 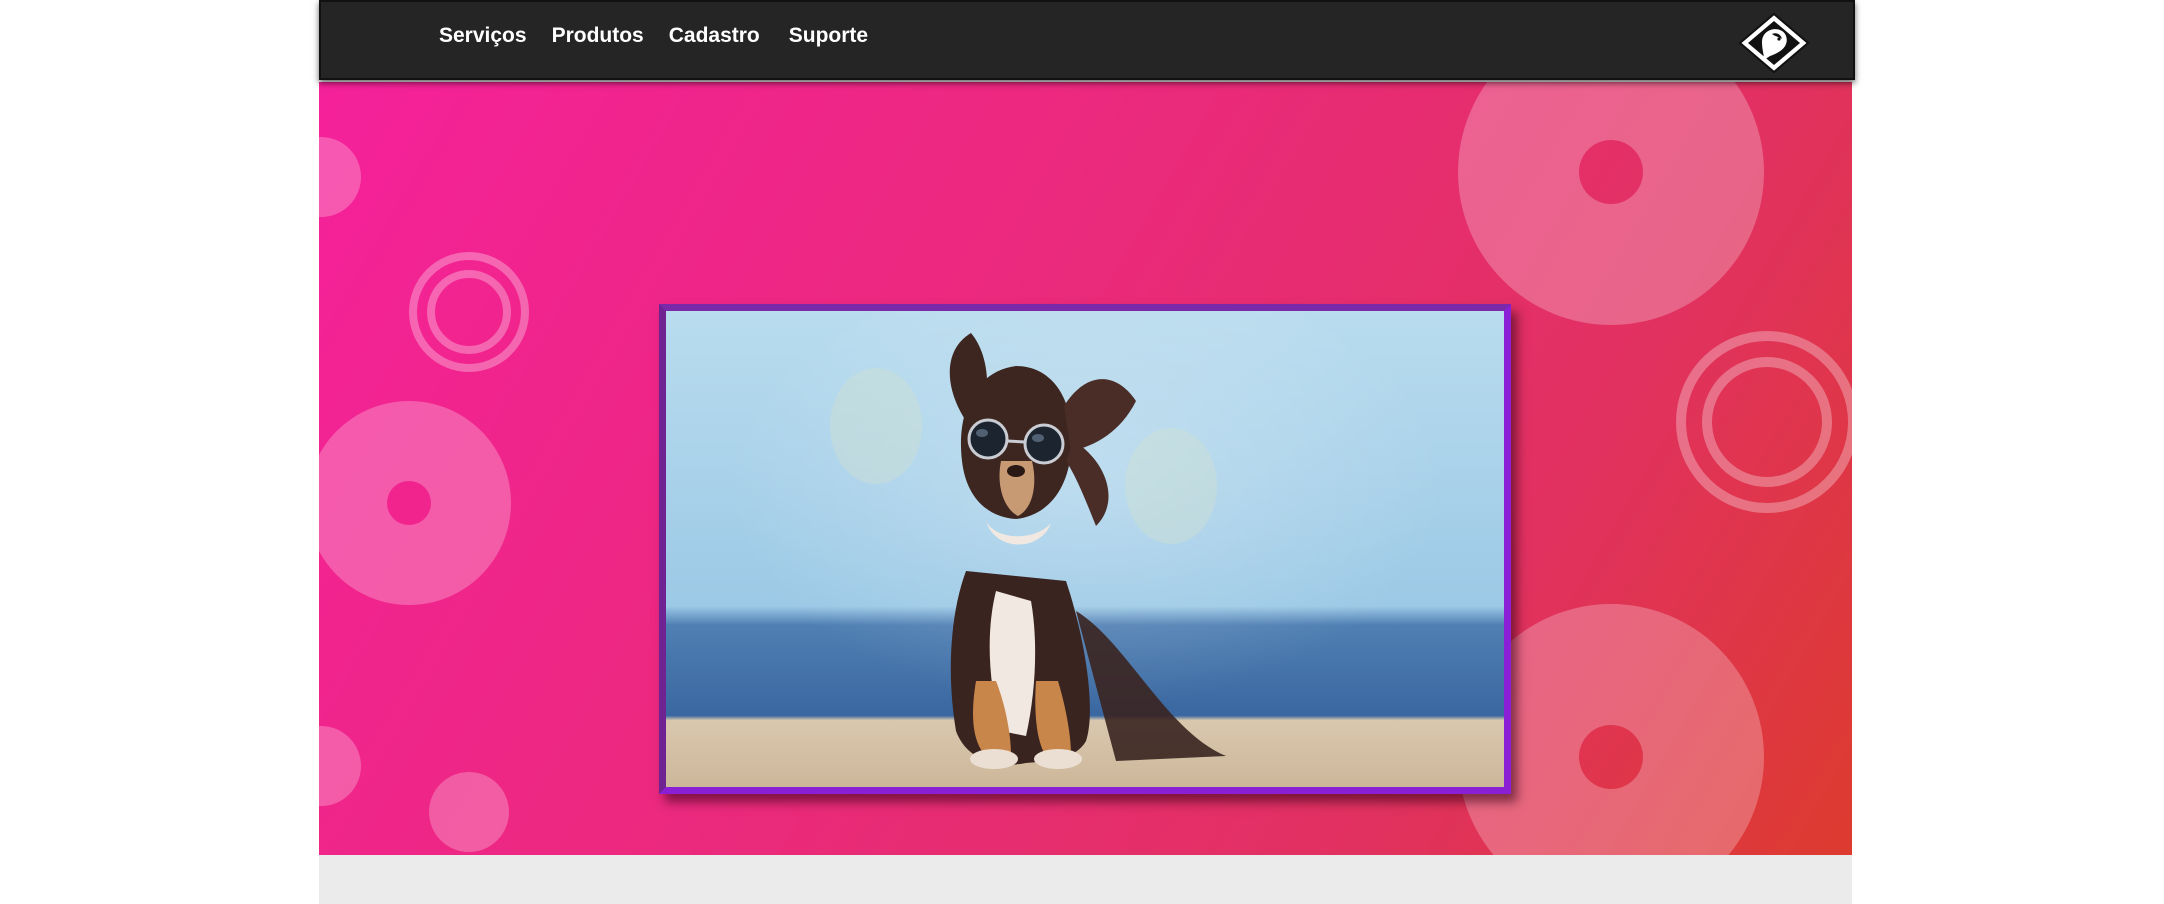 I want to click on nav-link-produtos: Produtos, so click(x=598, y=36).